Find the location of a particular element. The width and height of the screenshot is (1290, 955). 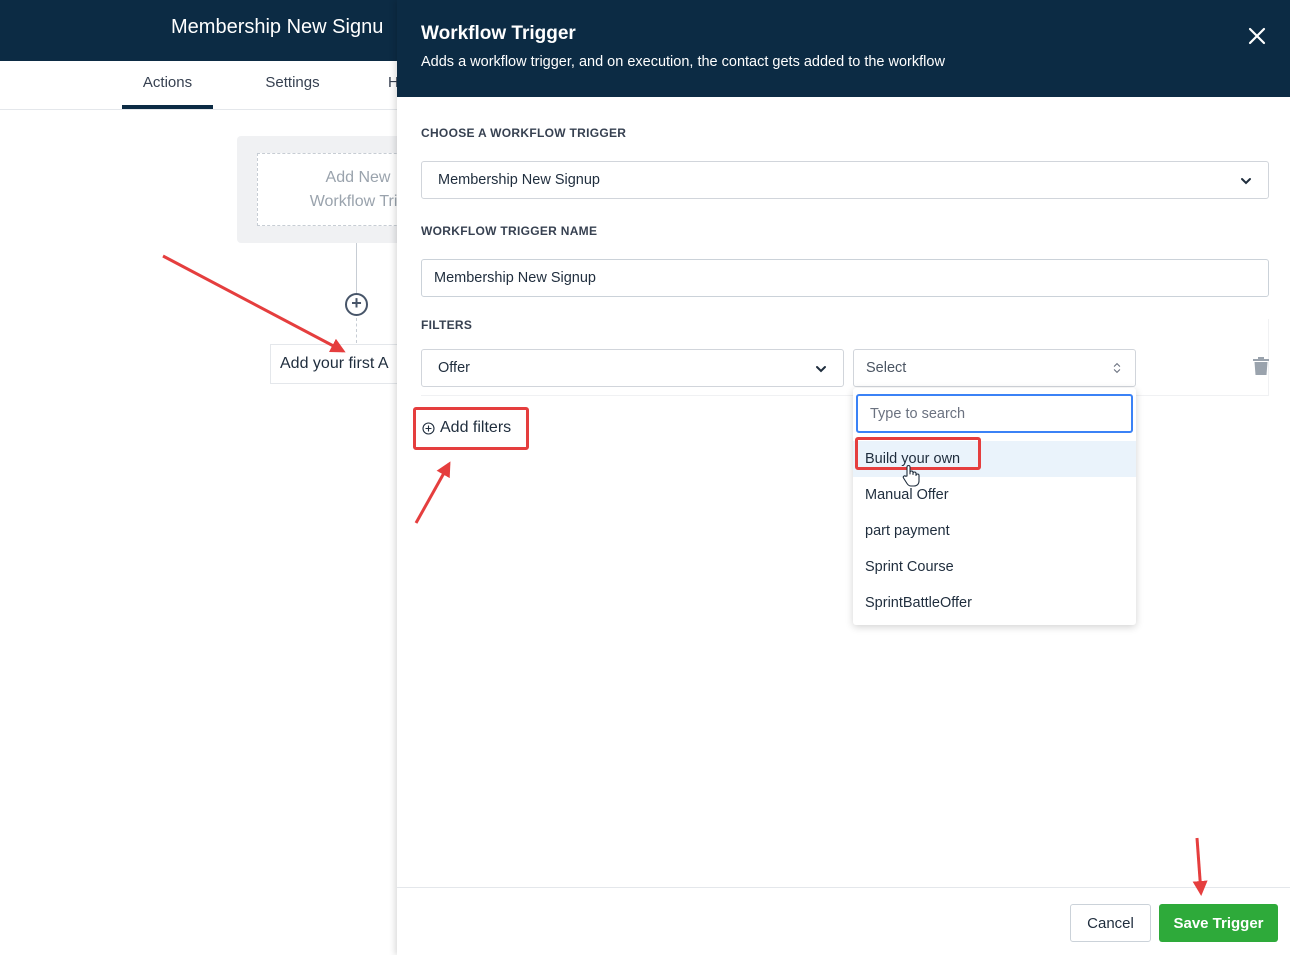

add-first-action-box: Add your first A is located at coordinates (340, 364).